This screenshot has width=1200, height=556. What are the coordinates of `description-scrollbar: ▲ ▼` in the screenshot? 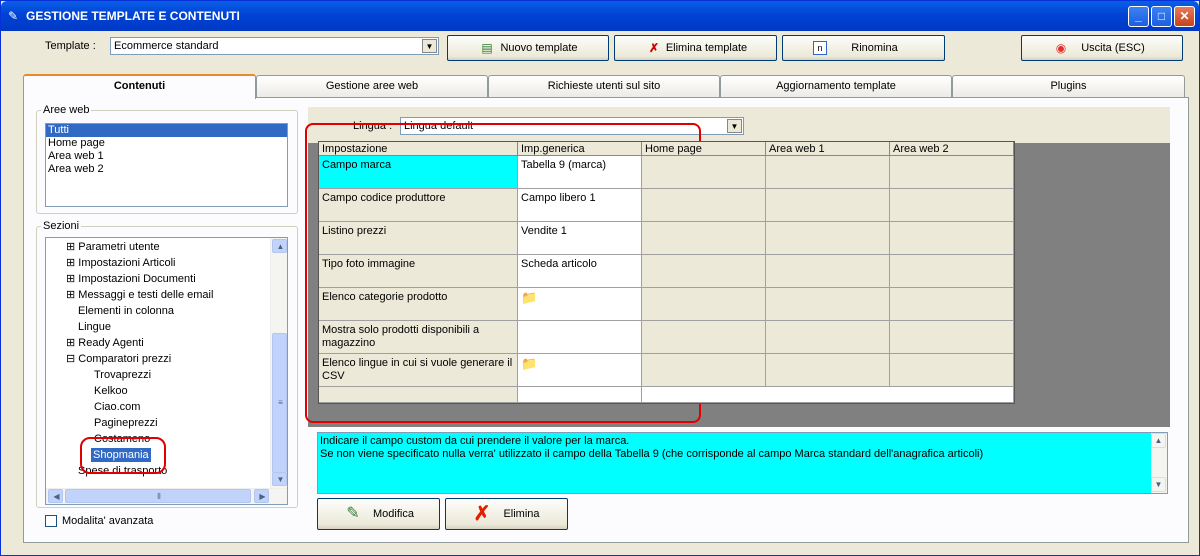 It's located at (1159, 463).